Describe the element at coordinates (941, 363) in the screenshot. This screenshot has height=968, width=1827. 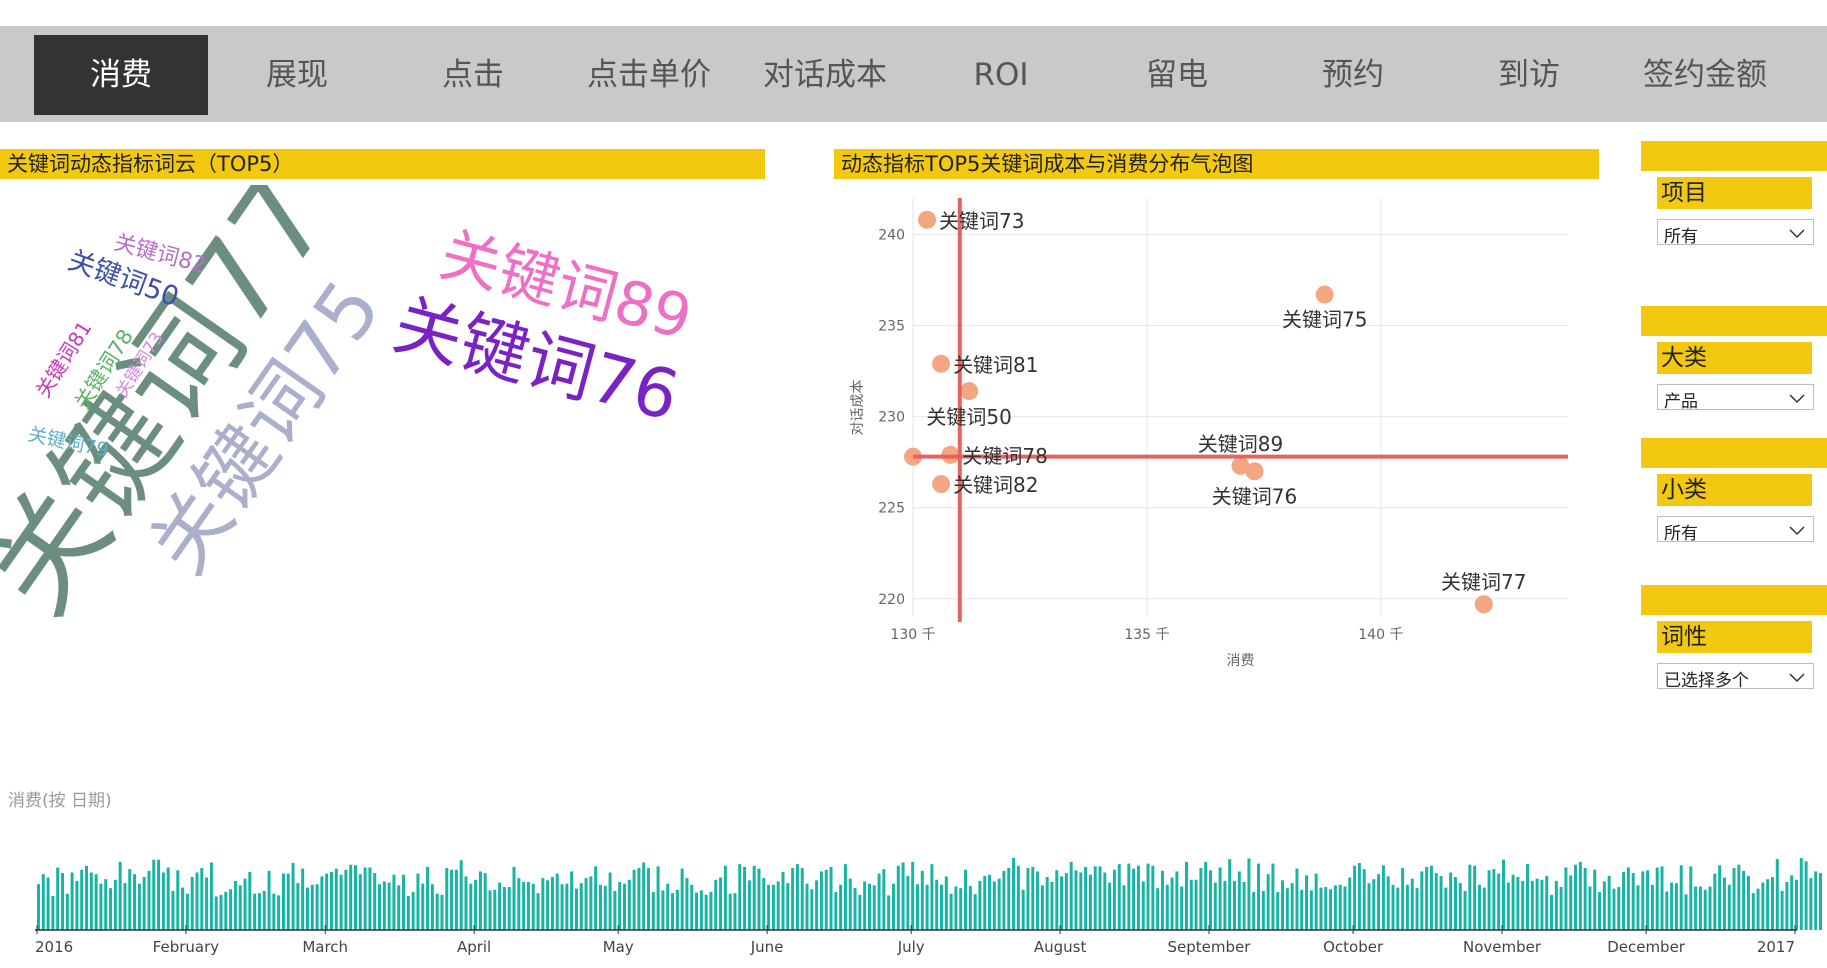
I see `bubble-point` at that location.